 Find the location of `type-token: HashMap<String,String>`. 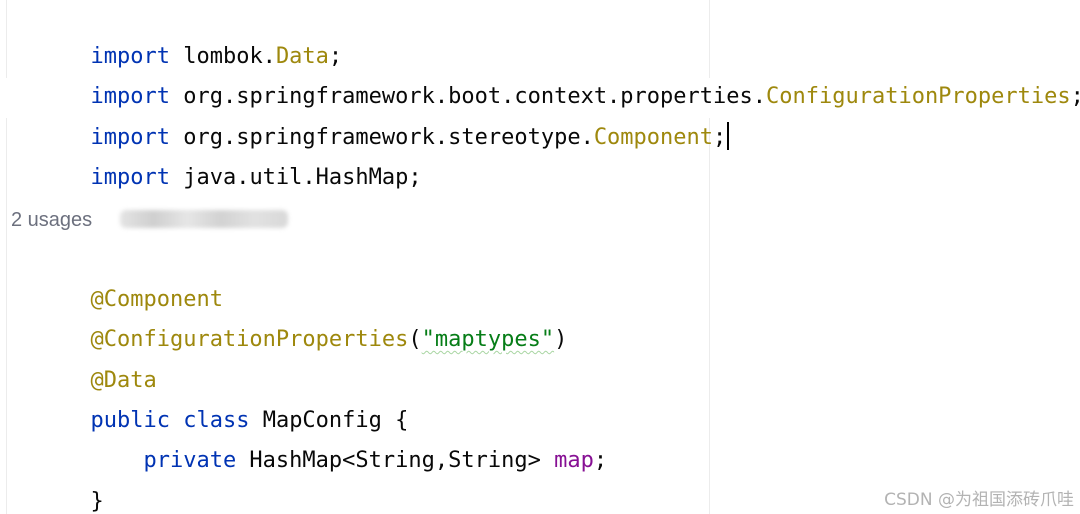

type-token: HashMap<String,String> is located at coordinates (395, 460).